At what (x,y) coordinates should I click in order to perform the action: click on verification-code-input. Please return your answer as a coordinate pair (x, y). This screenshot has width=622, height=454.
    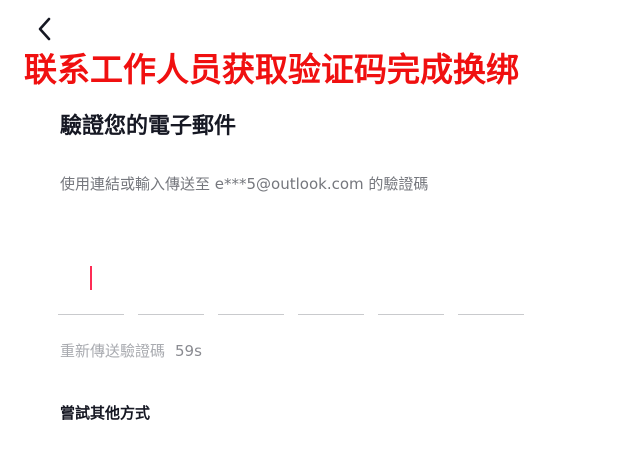
    Looking at the image, I should click on (293, 286).